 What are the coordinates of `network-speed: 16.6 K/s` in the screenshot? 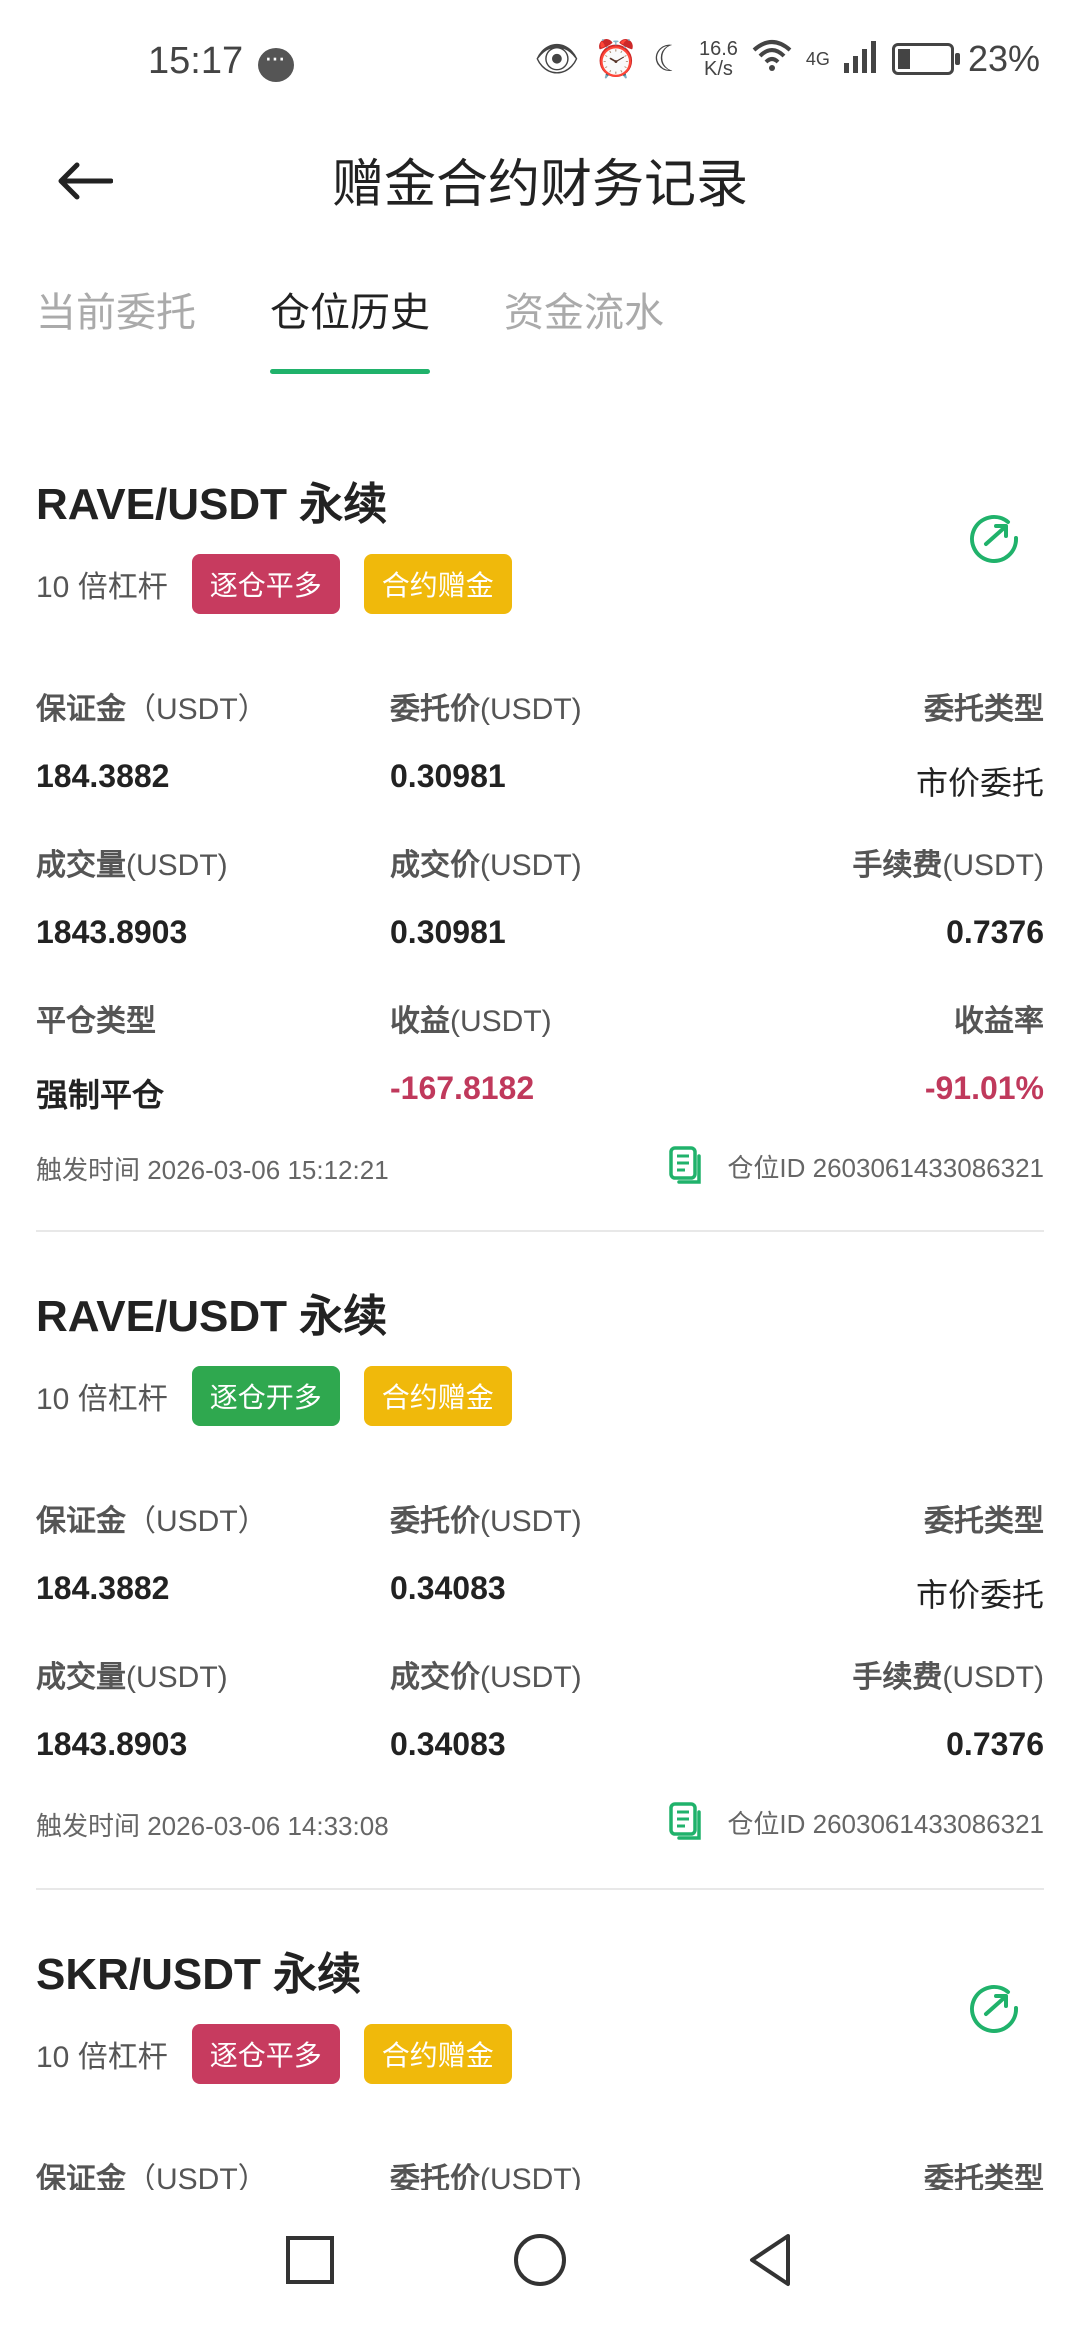 It's located at (718, 59).